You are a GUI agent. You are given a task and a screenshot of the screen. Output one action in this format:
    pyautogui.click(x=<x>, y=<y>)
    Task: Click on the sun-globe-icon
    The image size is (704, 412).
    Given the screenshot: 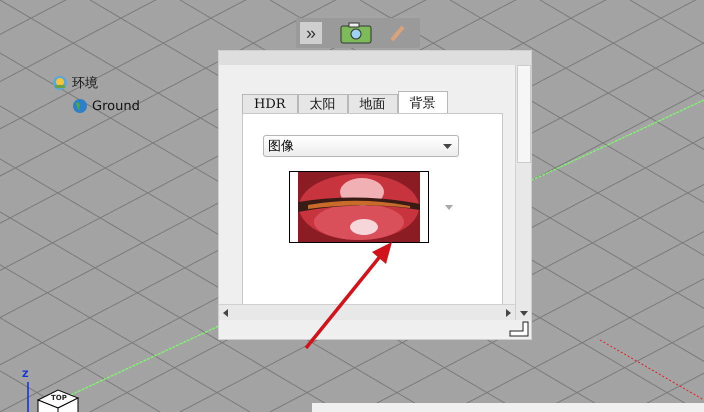 What is the action you would take?
    pyautogui.click(x=60, y=83)
    